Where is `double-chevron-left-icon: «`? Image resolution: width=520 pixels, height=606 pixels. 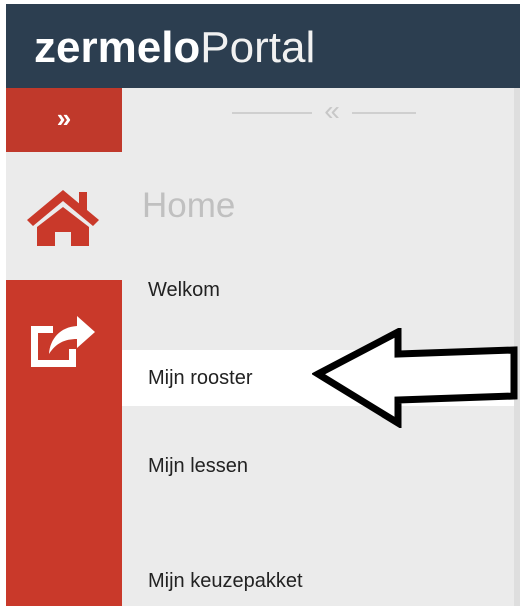 double-chevron-left-icon: « is located at coordinates (332, 110).